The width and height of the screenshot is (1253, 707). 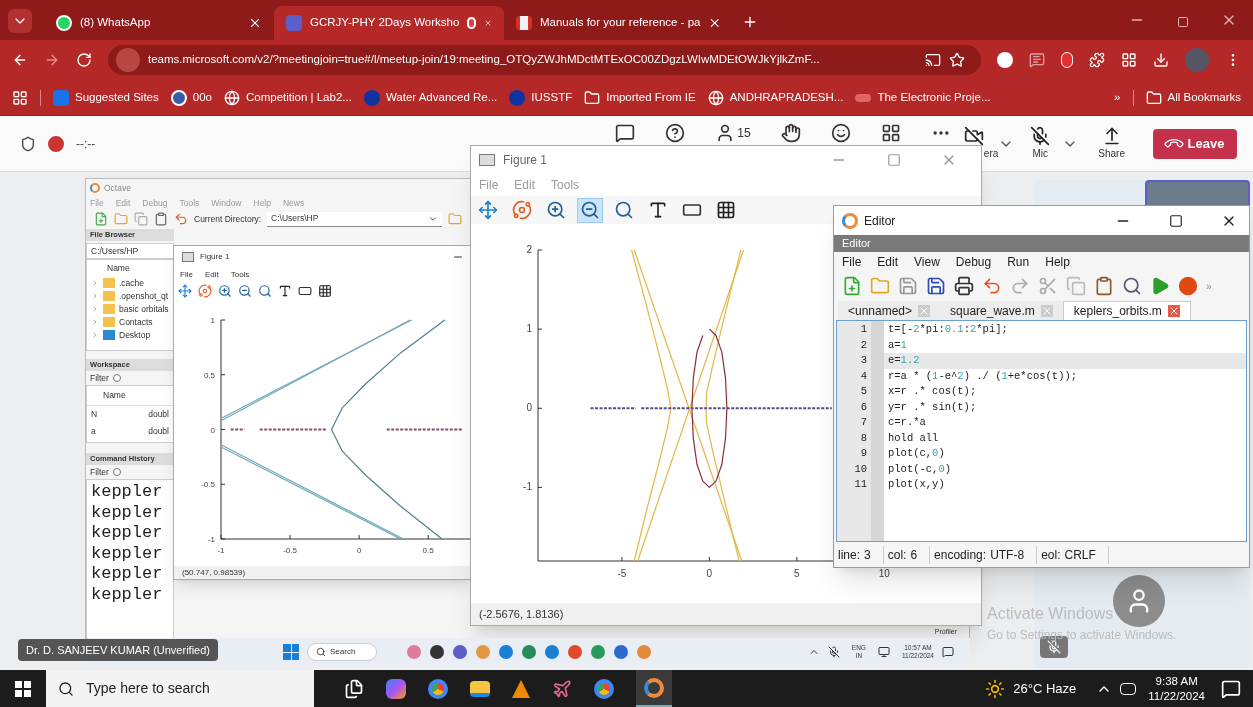 I want to click on tab-title: (8) WhatsApp, so click(x=116, y=23).